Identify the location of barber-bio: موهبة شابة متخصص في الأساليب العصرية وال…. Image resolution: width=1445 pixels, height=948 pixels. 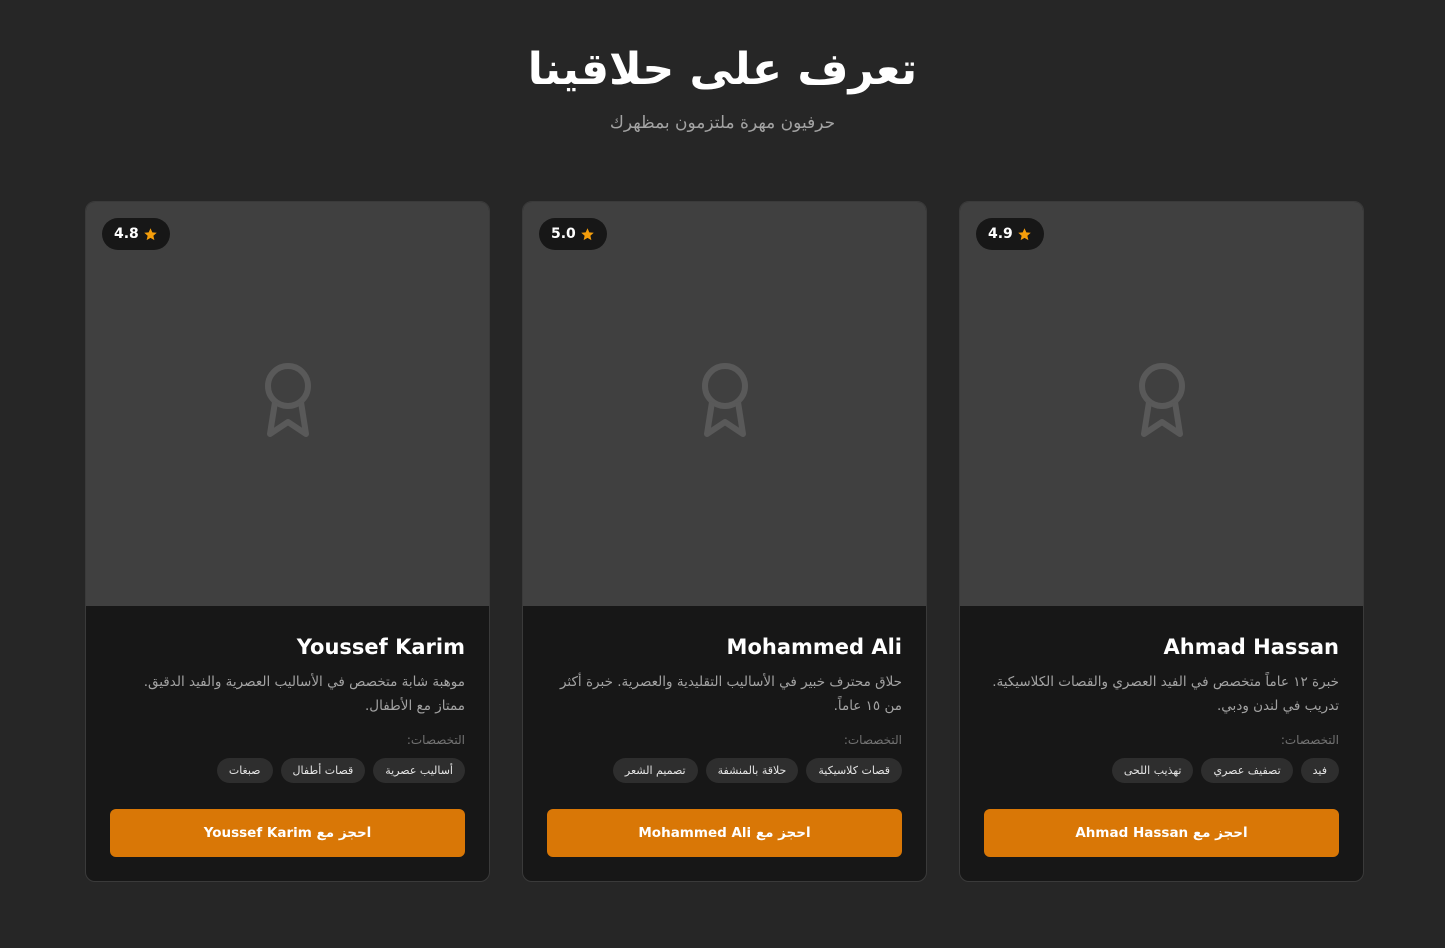
(304, 694).